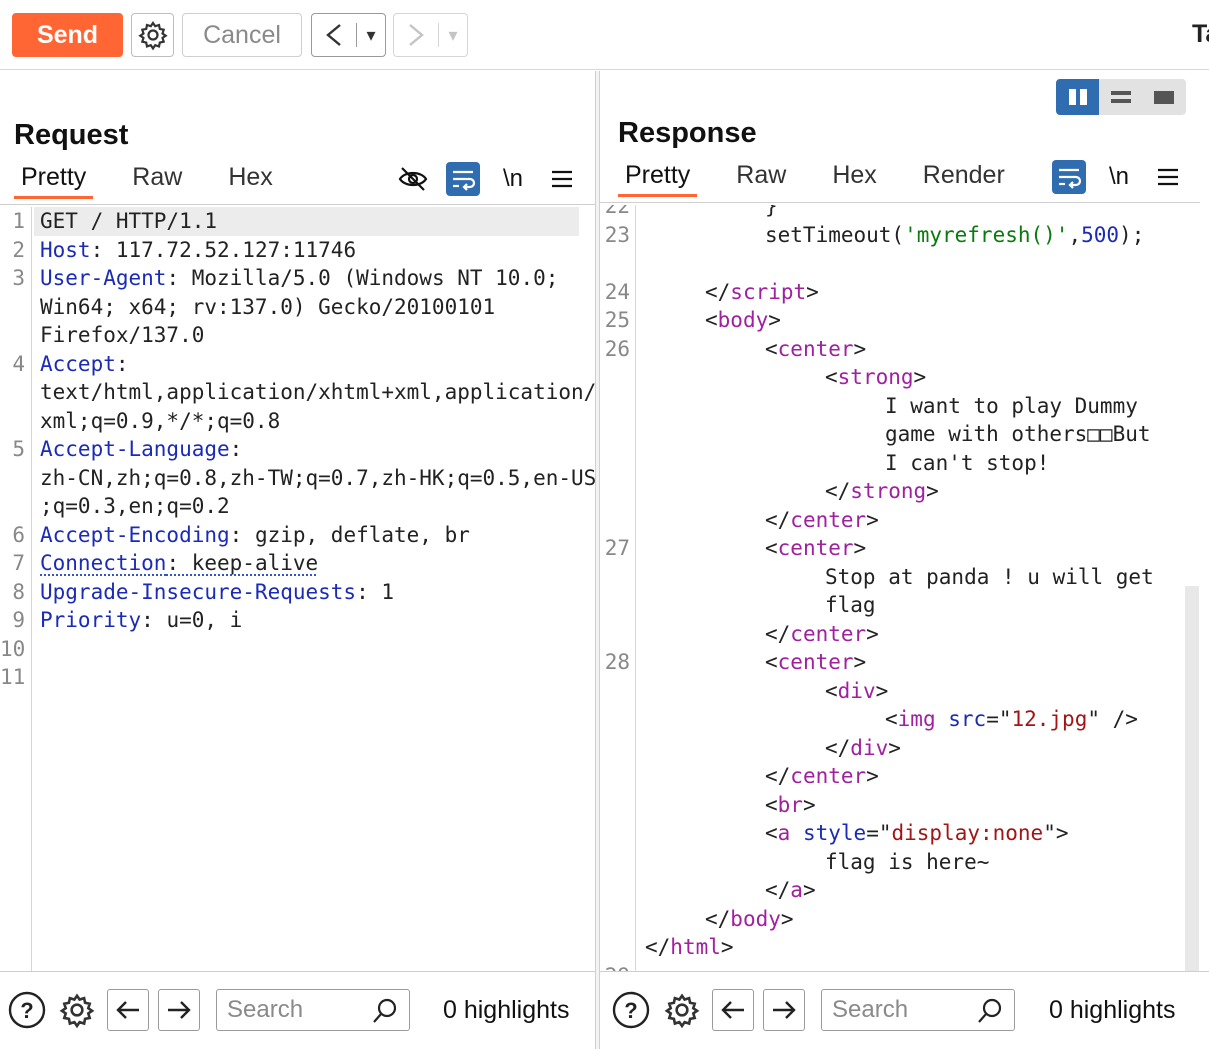  What do you see at coordinates (882, 491) in the screenshot?
I see `code-line: </strong>` at bounding box center [882, 491].